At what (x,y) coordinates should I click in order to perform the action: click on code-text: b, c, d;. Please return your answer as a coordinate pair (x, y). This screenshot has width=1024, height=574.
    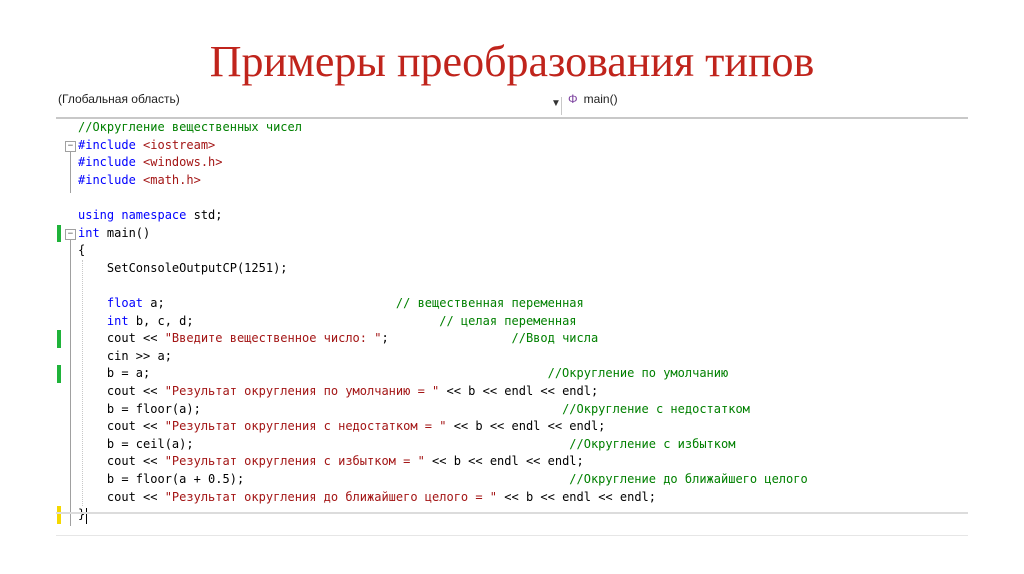
    Looking at the image, I should click on (287, 320).